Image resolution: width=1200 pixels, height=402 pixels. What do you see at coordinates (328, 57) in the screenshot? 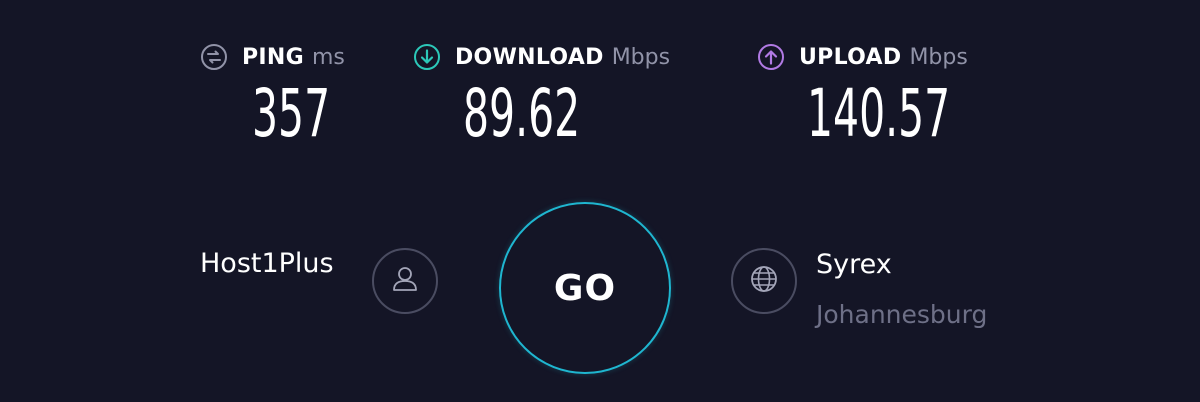
I see `ping-unit: ms` at bounding box center [328, 57].